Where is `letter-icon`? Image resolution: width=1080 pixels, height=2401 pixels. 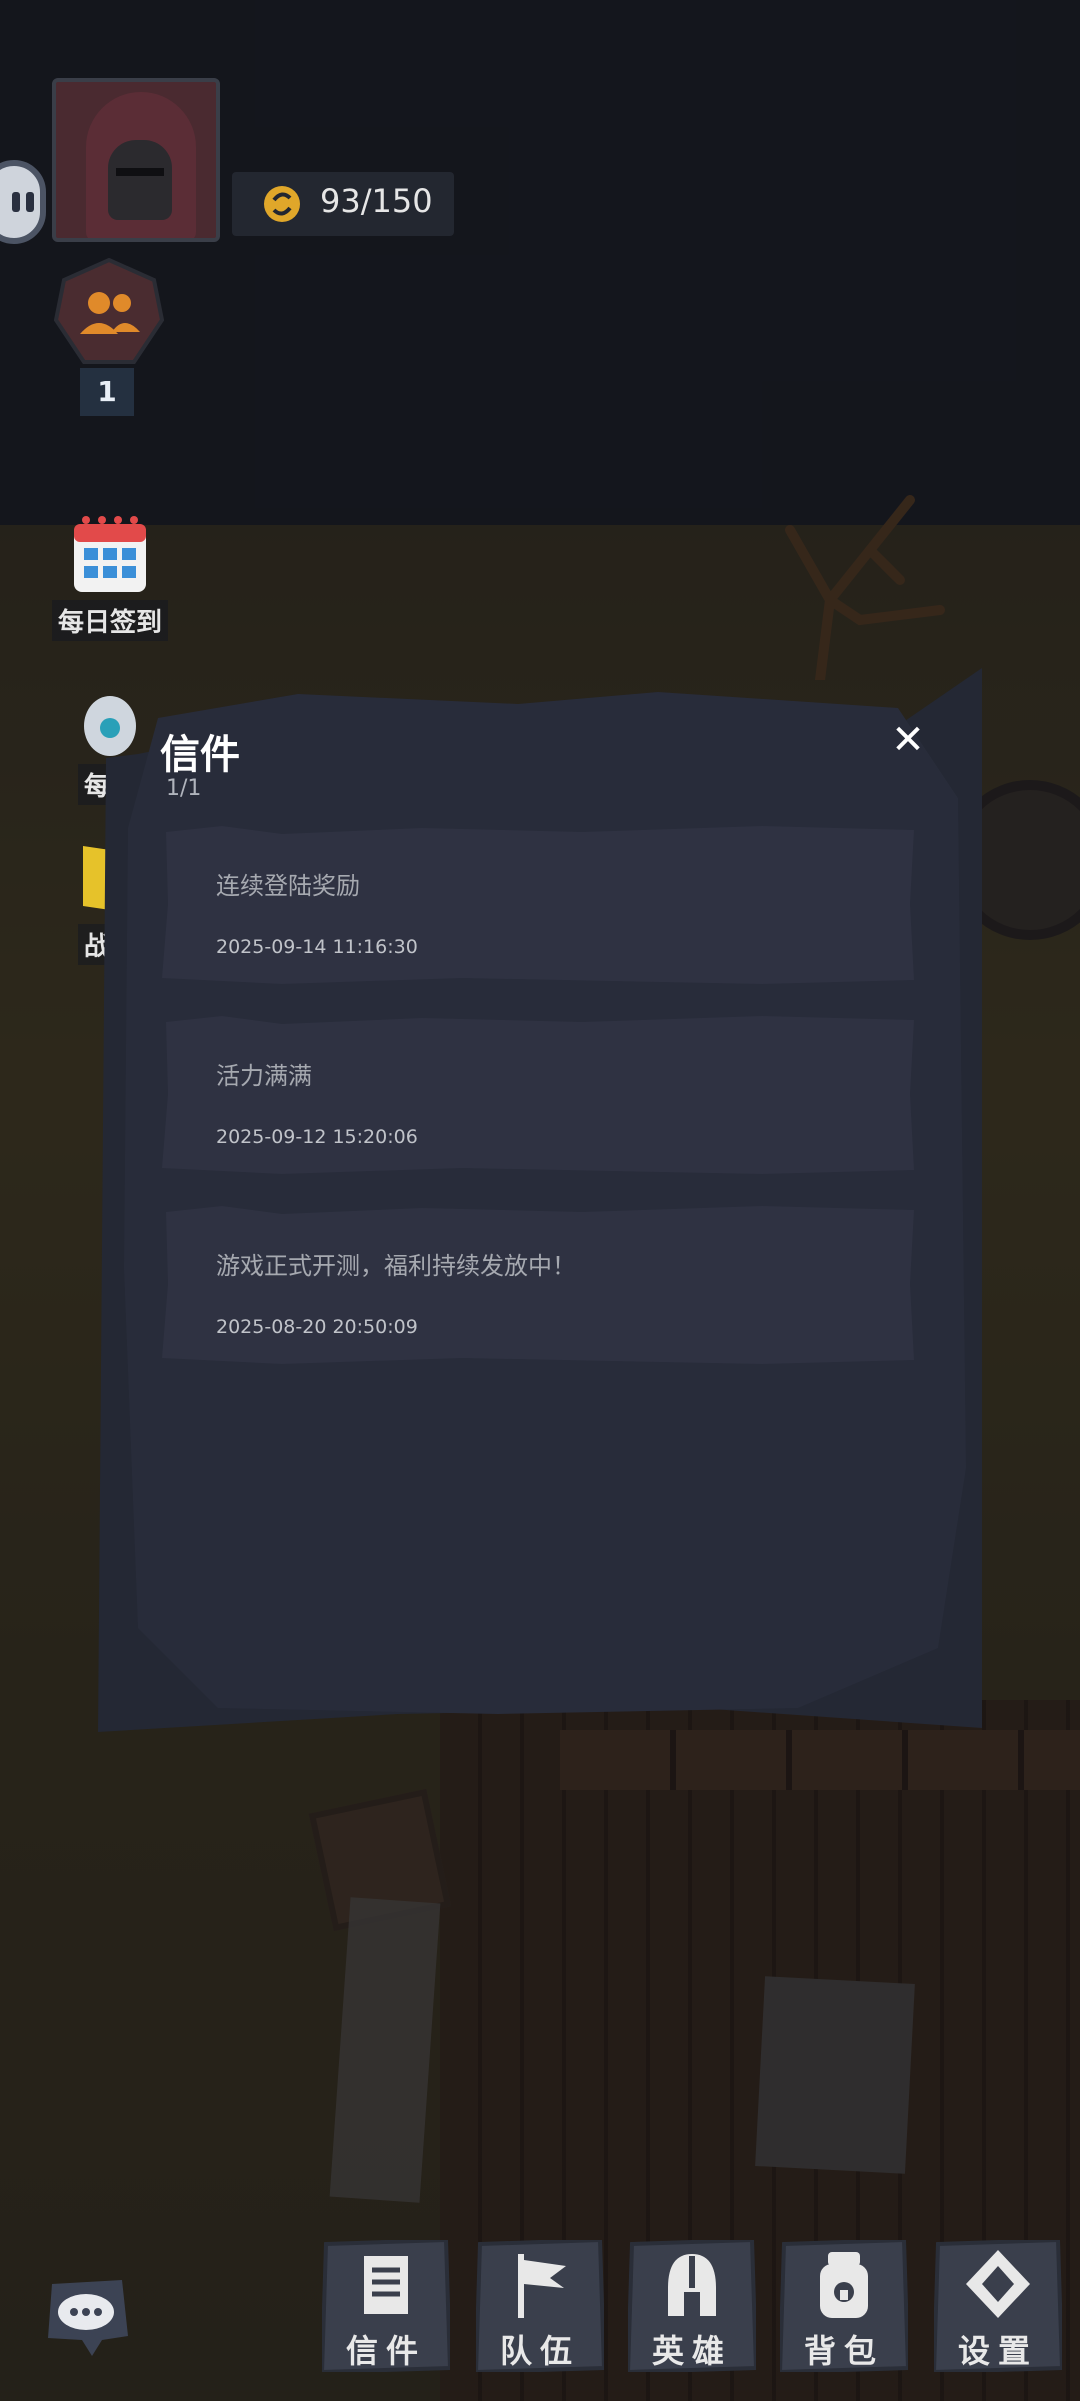 letter-icon is located at coordinates (386, 2285).